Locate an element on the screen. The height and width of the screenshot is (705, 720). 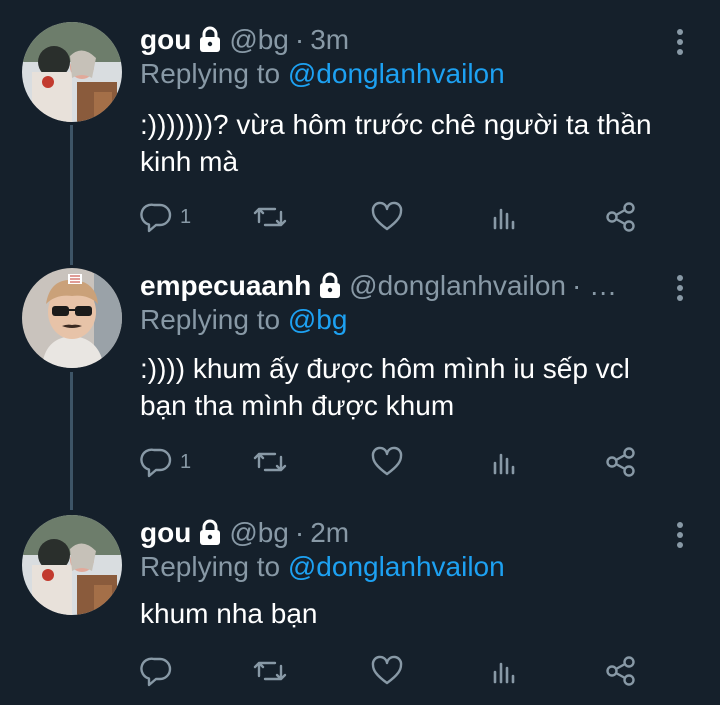
action-bar is located at coordinates (395, 671).